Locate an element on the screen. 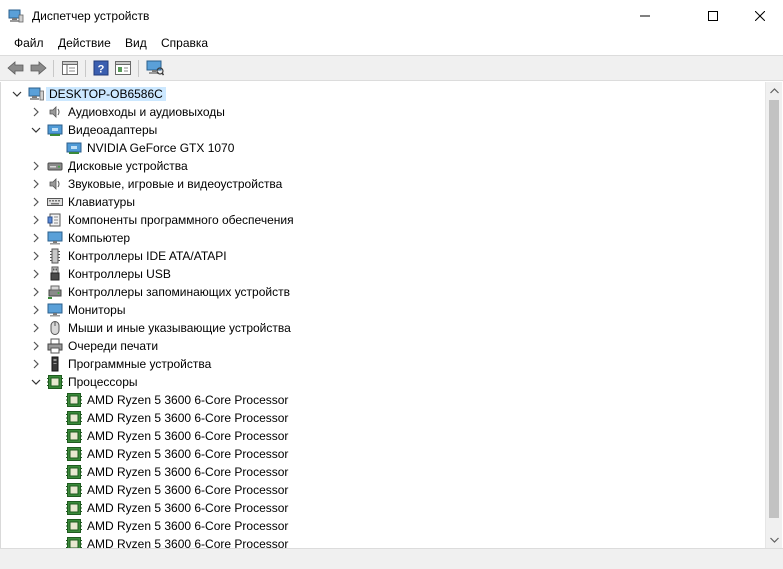  menu-bar: Файл Действие Вид Справка is located at coordinates (391, 43).